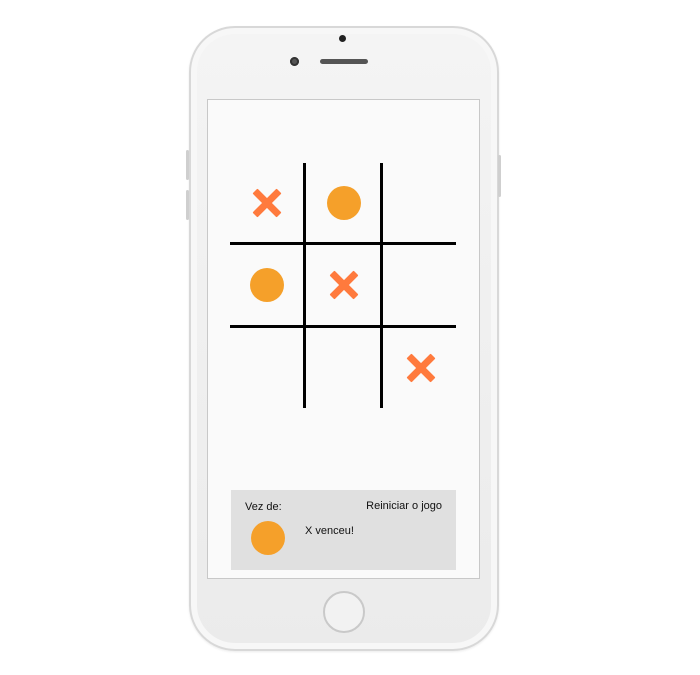 This screenshot has height=675, width=700. I want to click on front-camera, so click(294, 61).